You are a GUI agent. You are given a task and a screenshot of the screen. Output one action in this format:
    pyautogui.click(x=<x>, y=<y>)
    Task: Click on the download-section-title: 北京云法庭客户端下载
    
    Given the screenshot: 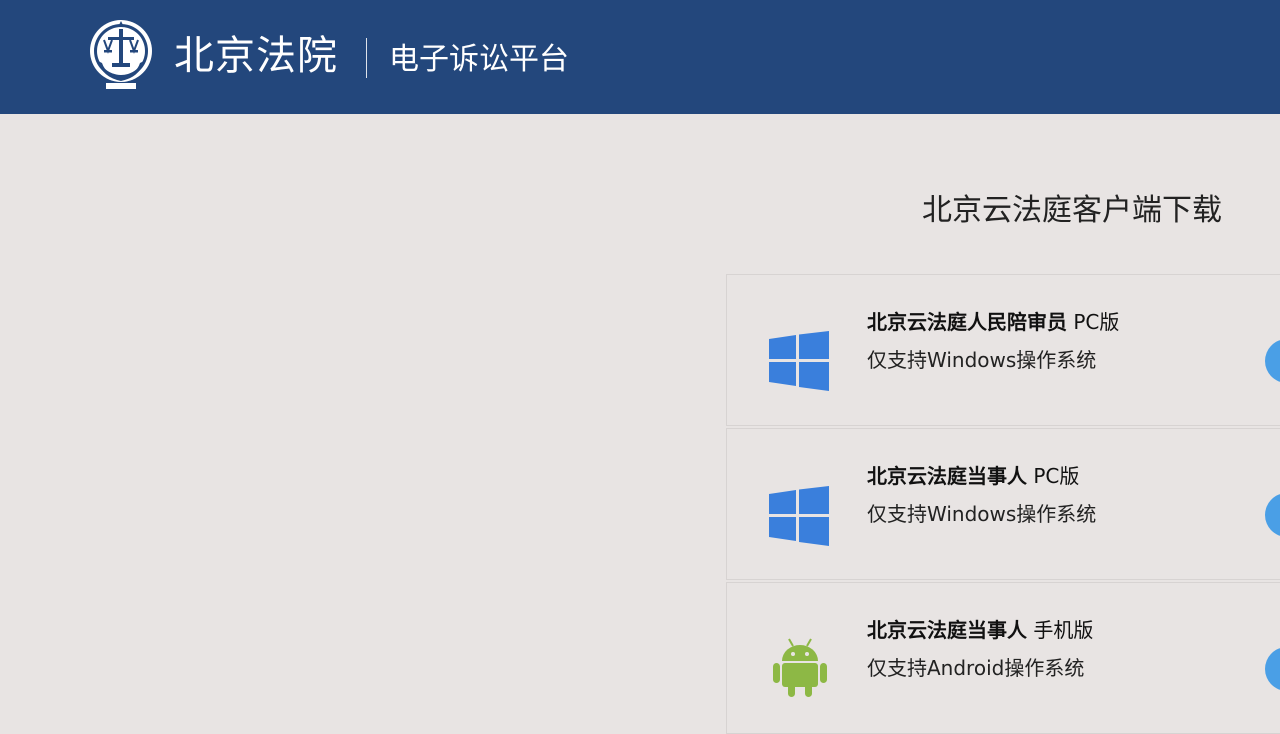 What is the action you would take?
    pyautogui.click(x=1072, y=210)
    